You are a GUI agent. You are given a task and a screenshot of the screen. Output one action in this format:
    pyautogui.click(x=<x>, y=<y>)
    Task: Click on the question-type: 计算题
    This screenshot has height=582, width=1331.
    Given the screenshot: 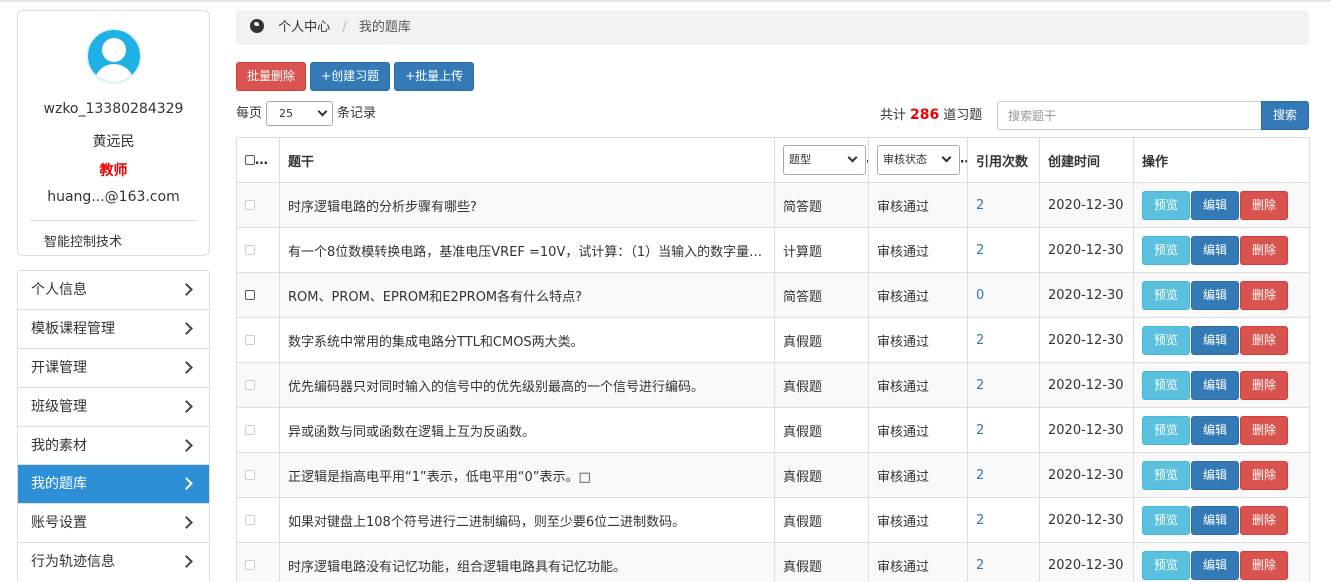 What is the action you would take?
    pyautogui.click(x=821, y=250)
    